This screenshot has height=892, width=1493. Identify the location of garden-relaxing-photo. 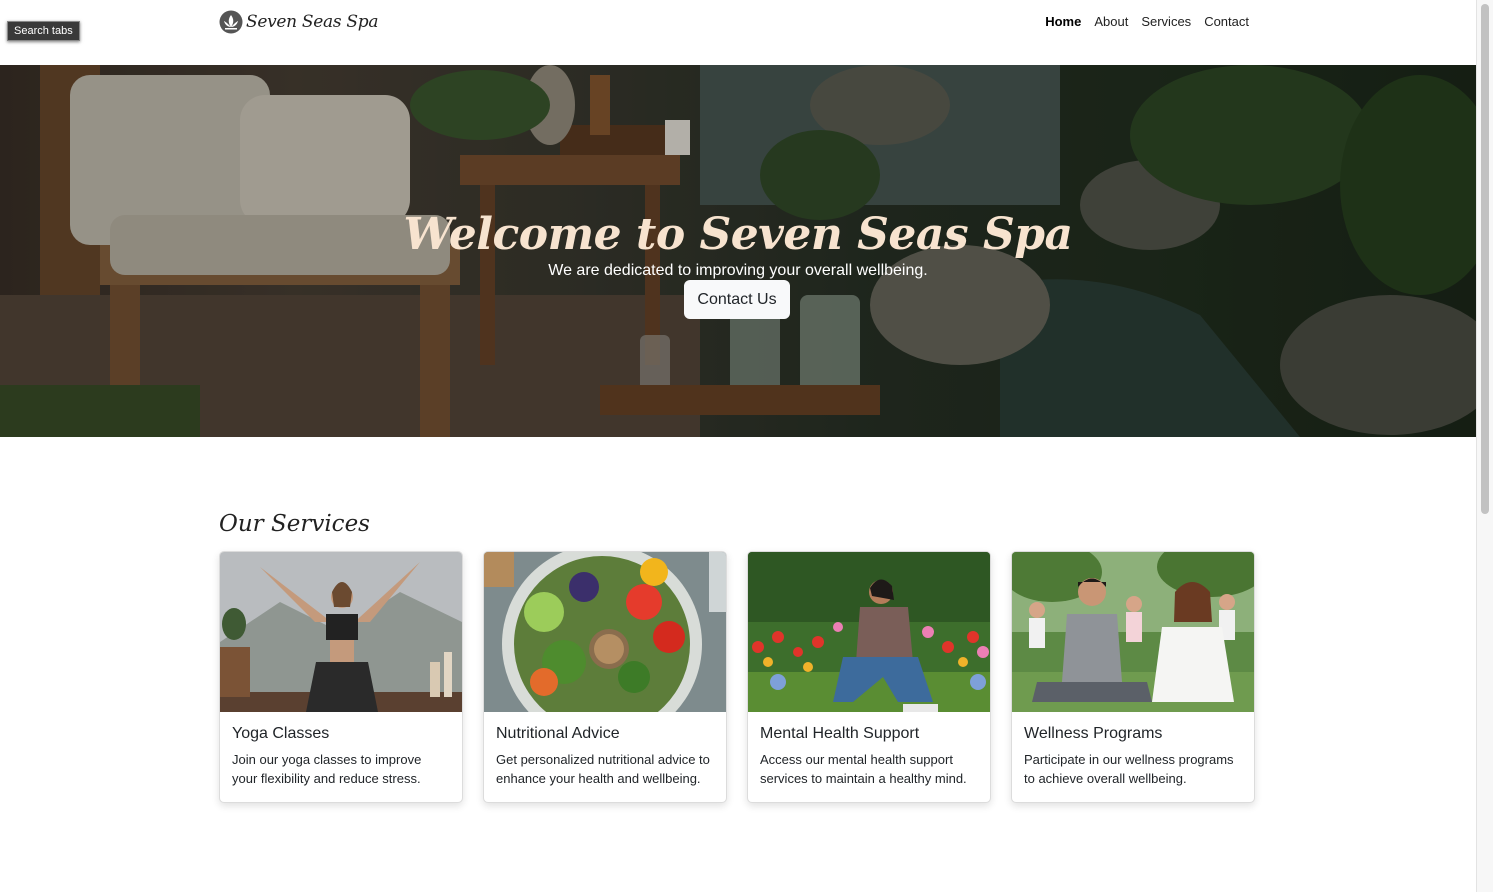
(869, 632).